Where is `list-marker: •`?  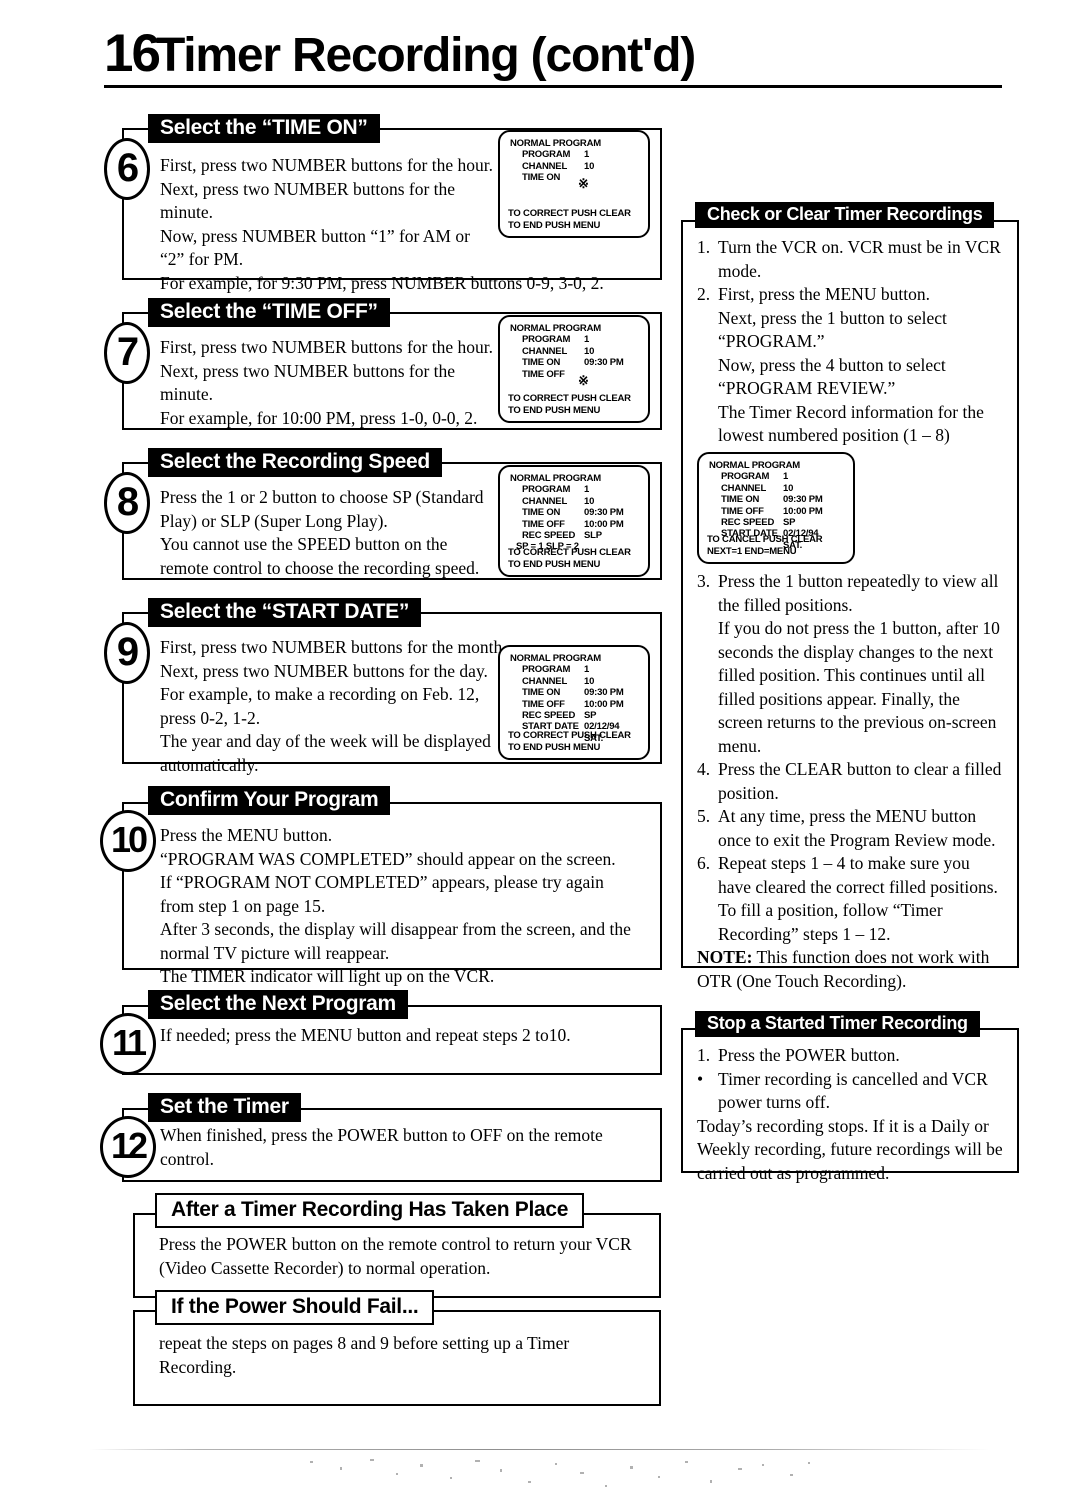 list-marker: • is located at coordinates (700, 1078).